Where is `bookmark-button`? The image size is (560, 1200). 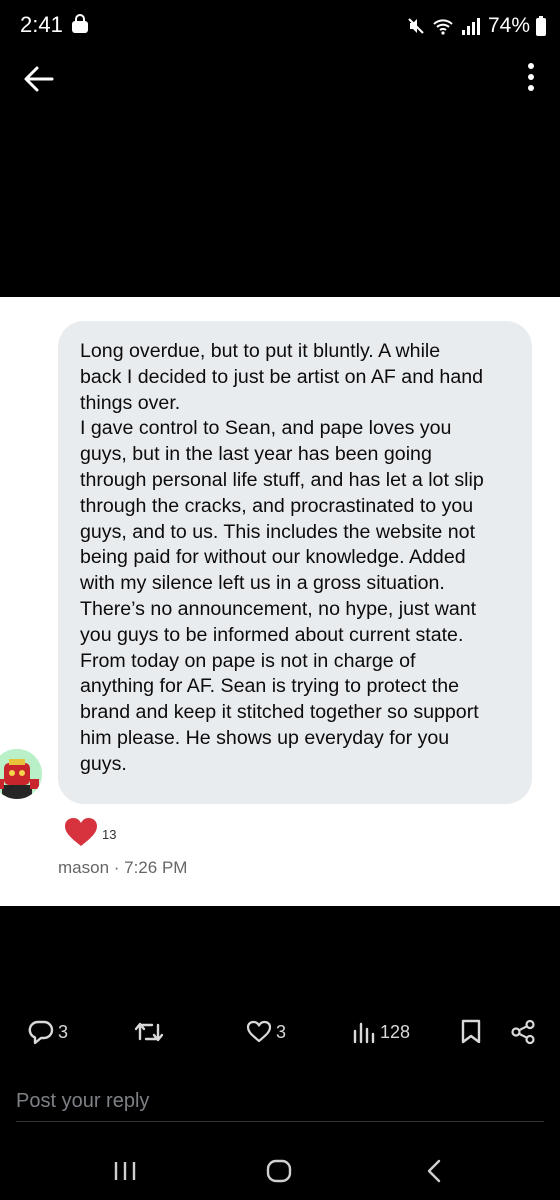
bookmark-button is located at coordinates (471, 1032).